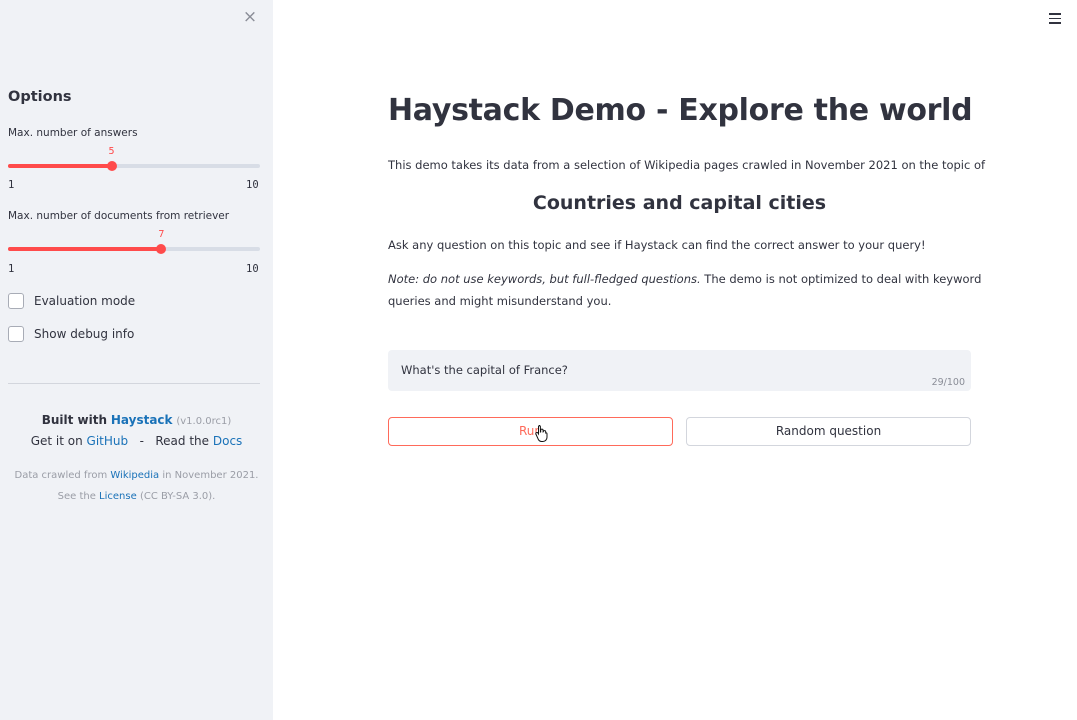  I want to click on license-suffix: (CC BY-SA 3.0)., so click(177, 496).